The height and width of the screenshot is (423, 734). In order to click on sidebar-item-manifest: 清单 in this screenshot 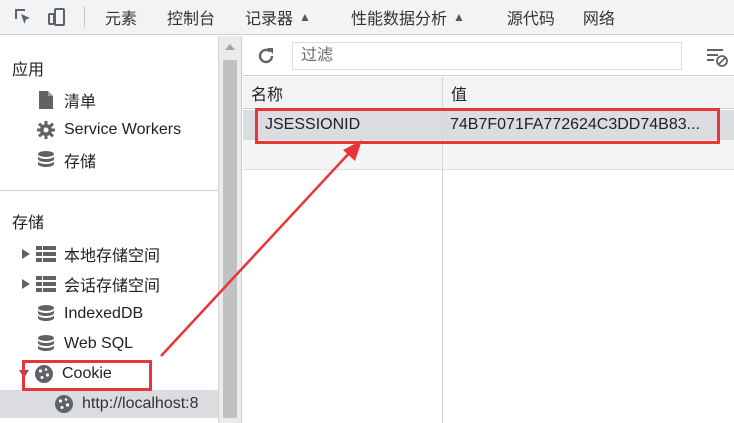, I will do `click(109, 100)`.